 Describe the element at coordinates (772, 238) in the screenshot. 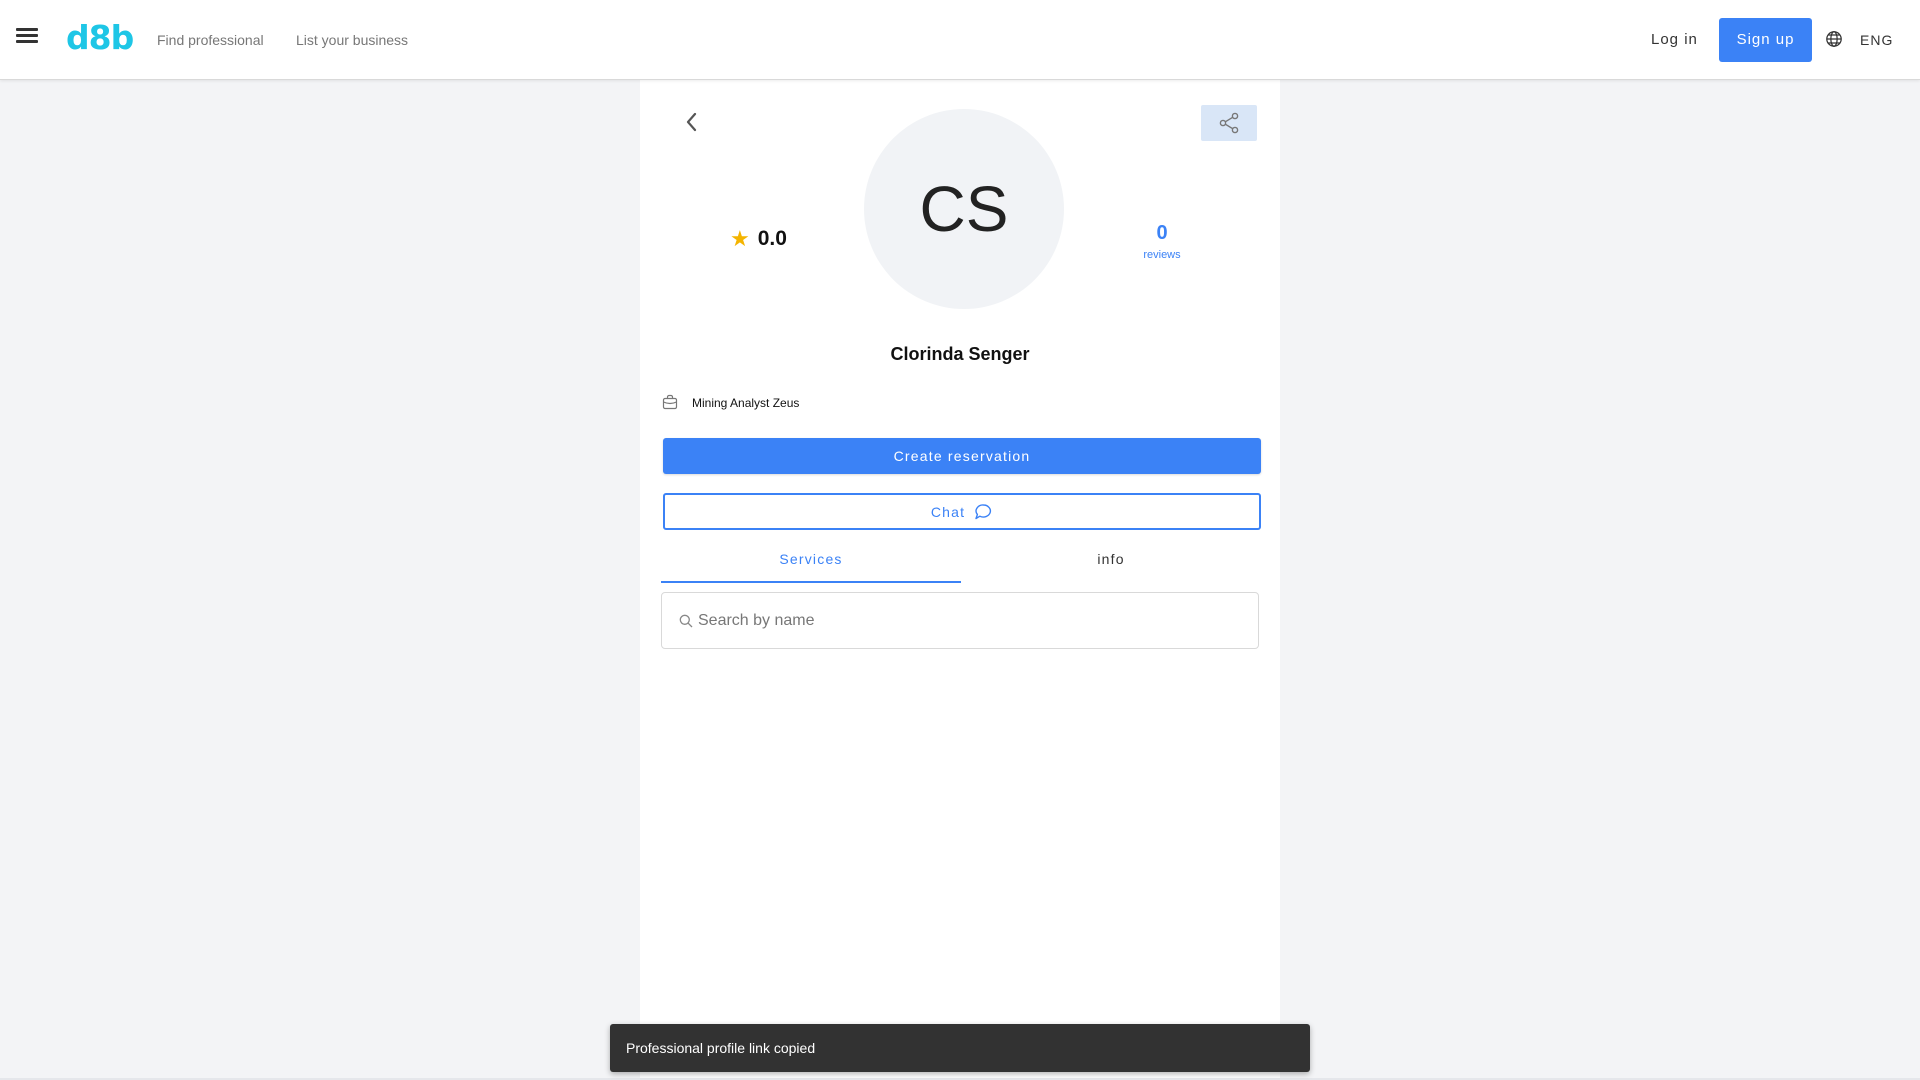

I see `rating-value: 0.0` at that location.